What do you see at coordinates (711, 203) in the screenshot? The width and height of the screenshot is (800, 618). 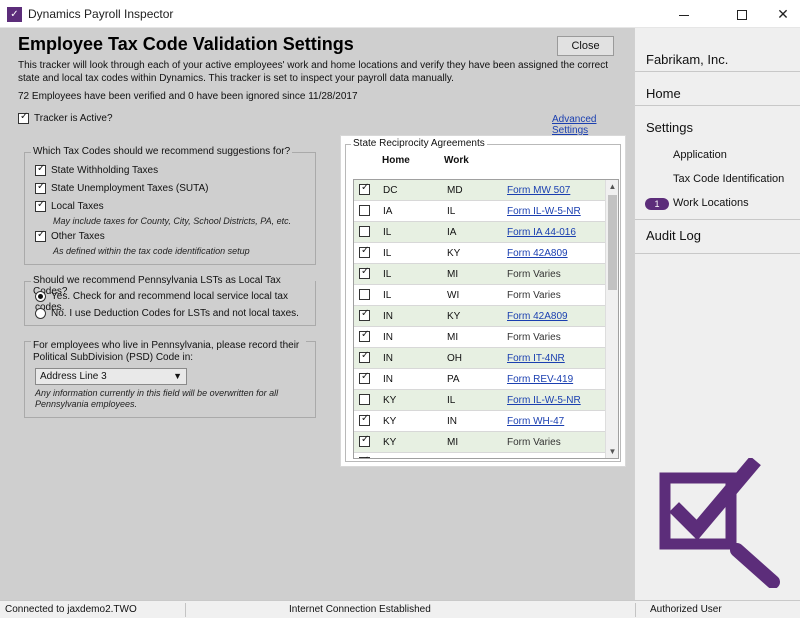 I see `nav-sub-work-locations: Work Locations` at bounding box center [711, 203].